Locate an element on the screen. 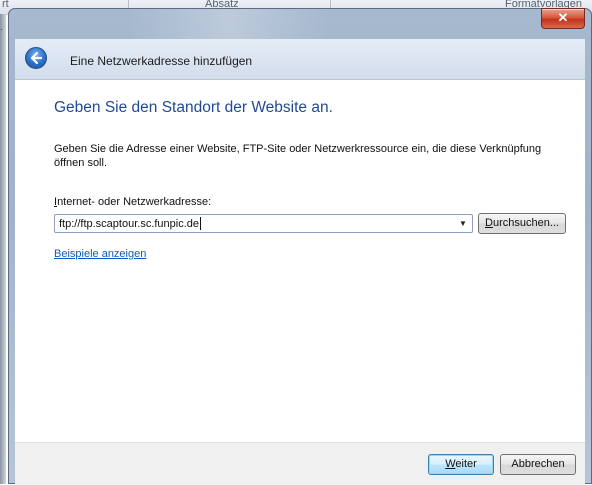  dialog-footer: Weiter Abbrechen is located at coordinates (300, 463).